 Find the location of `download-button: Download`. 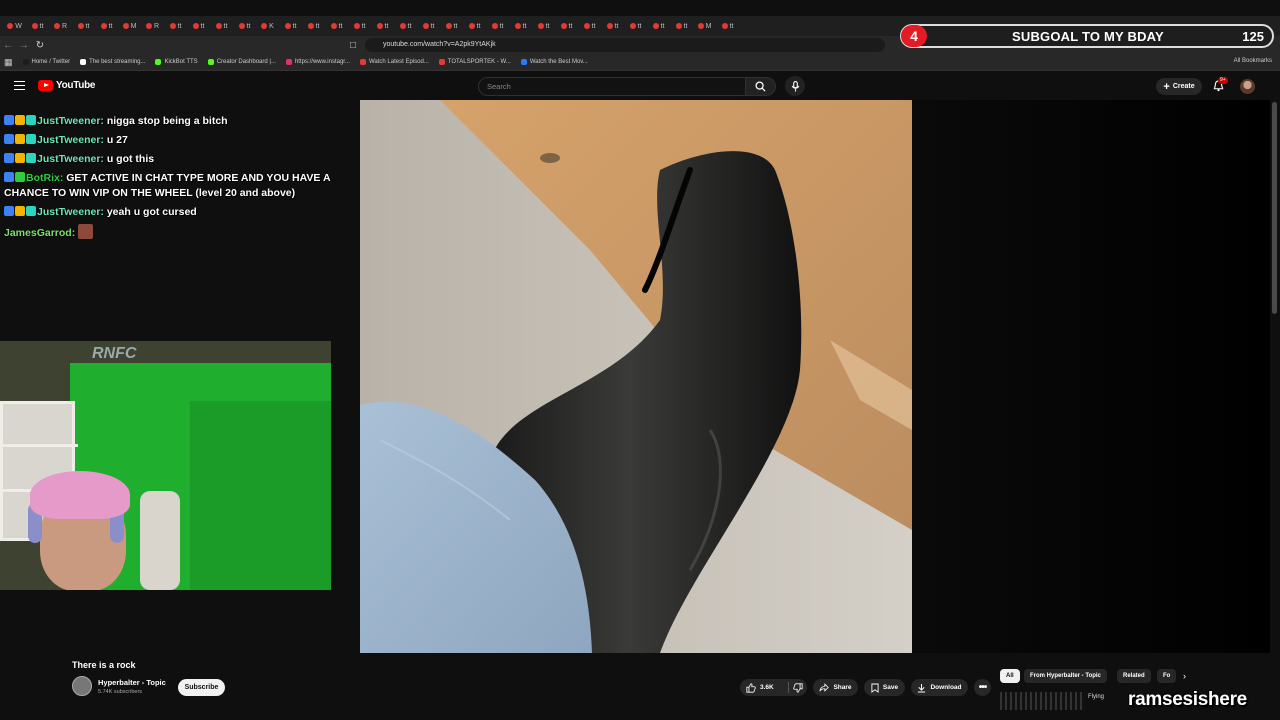

download-button: Download is located at coordinates (939, 687).